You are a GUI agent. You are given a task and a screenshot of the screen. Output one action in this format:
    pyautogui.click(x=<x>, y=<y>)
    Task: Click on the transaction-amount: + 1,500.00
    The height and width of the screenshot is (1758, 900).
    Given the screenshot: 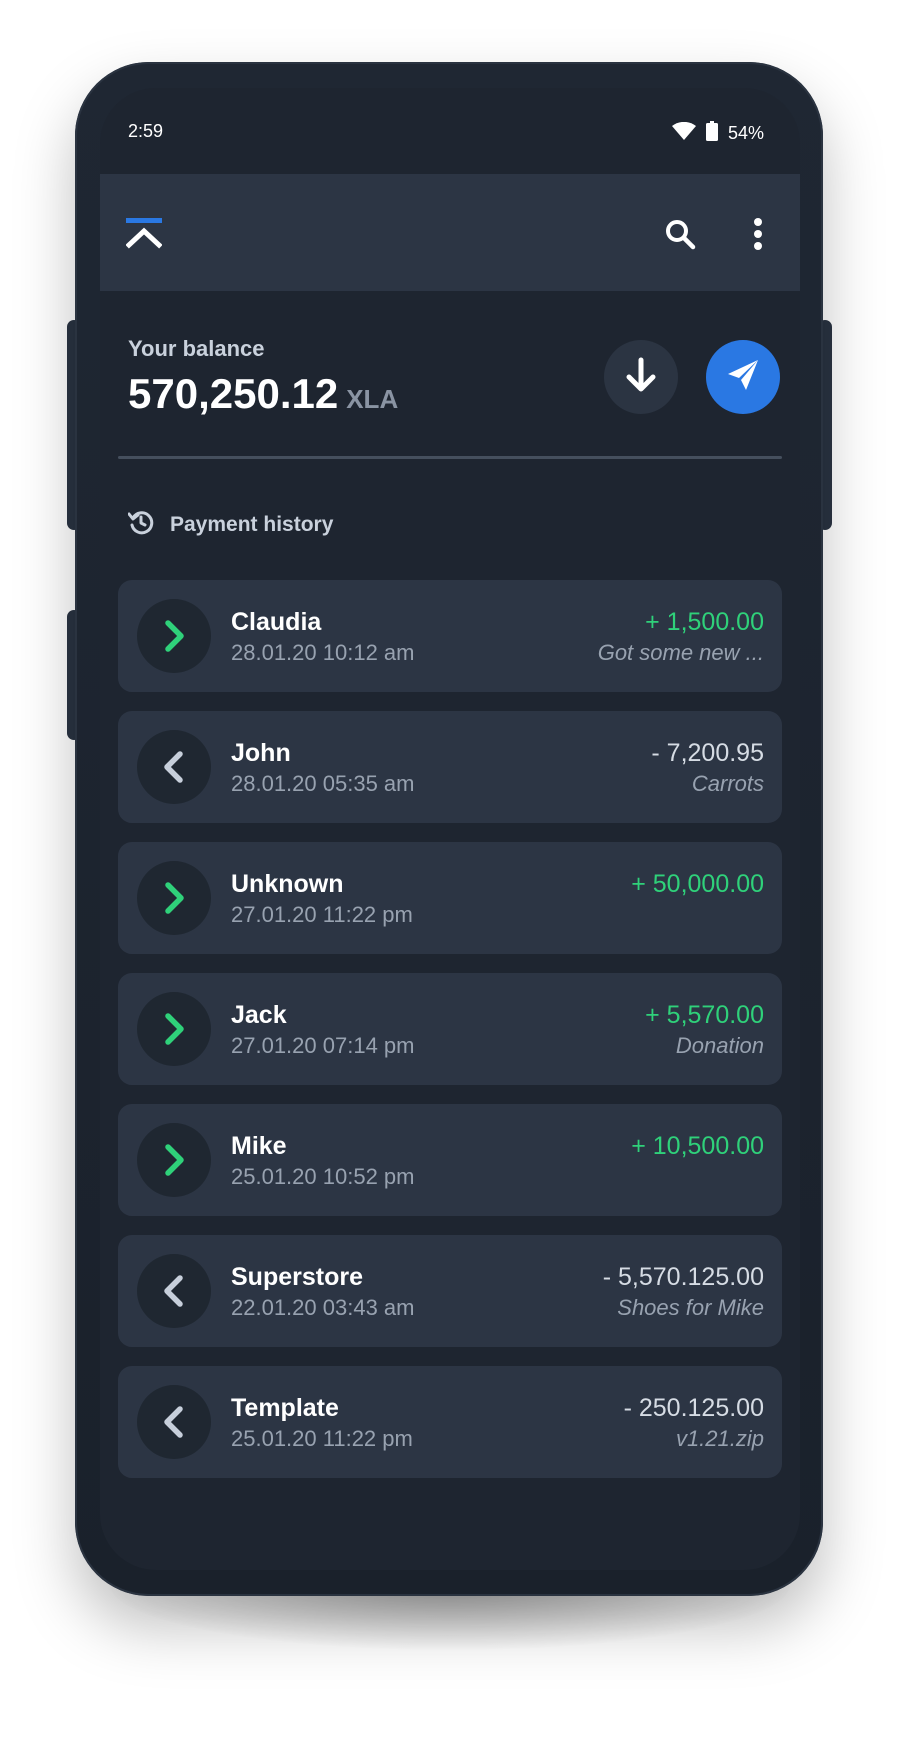 What is the action you would take?
    pyautogui.click(x=704, y=622)
    